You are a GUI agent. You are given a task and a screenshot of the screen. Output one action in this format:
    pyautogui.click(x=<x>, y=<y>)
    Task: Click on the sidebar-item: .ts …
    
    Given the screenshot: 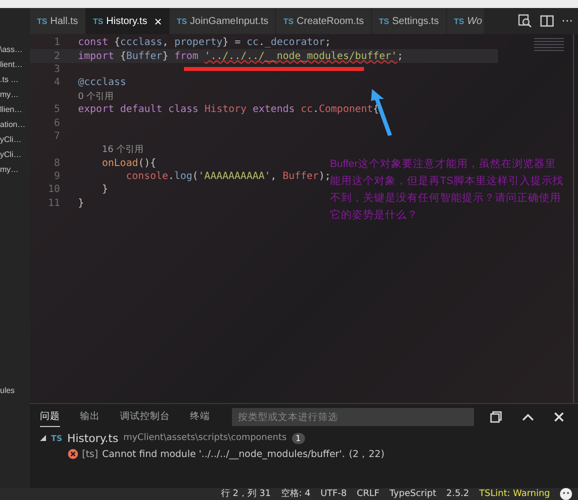 What is the action you would take?
    pyautogui.click(x=9, y=79)
    